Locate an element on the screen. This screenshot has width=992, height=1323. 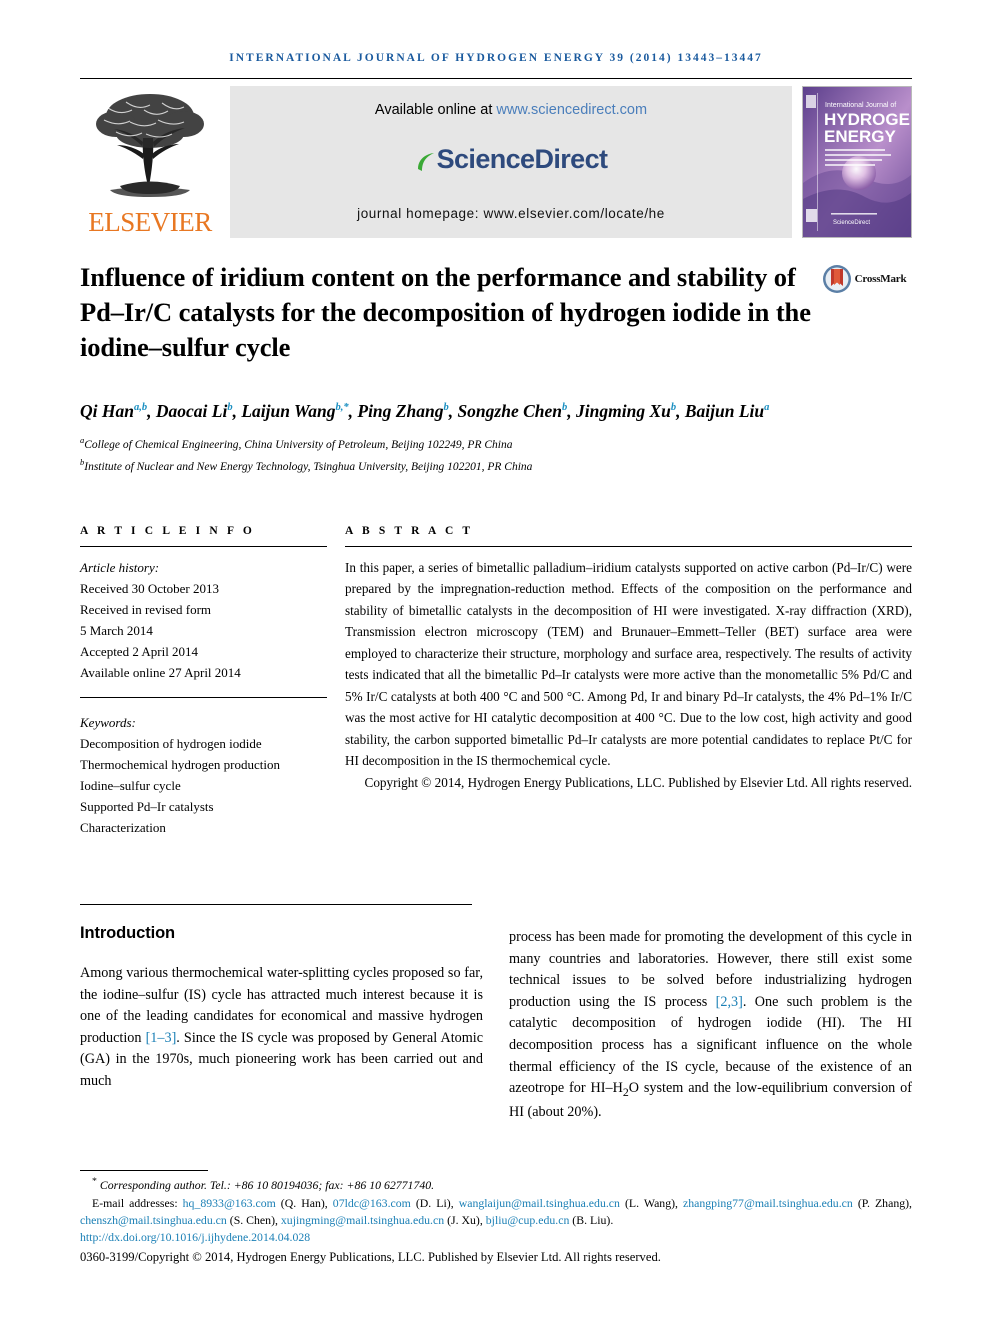
keywords-divider is located at coordinates (203, 697).